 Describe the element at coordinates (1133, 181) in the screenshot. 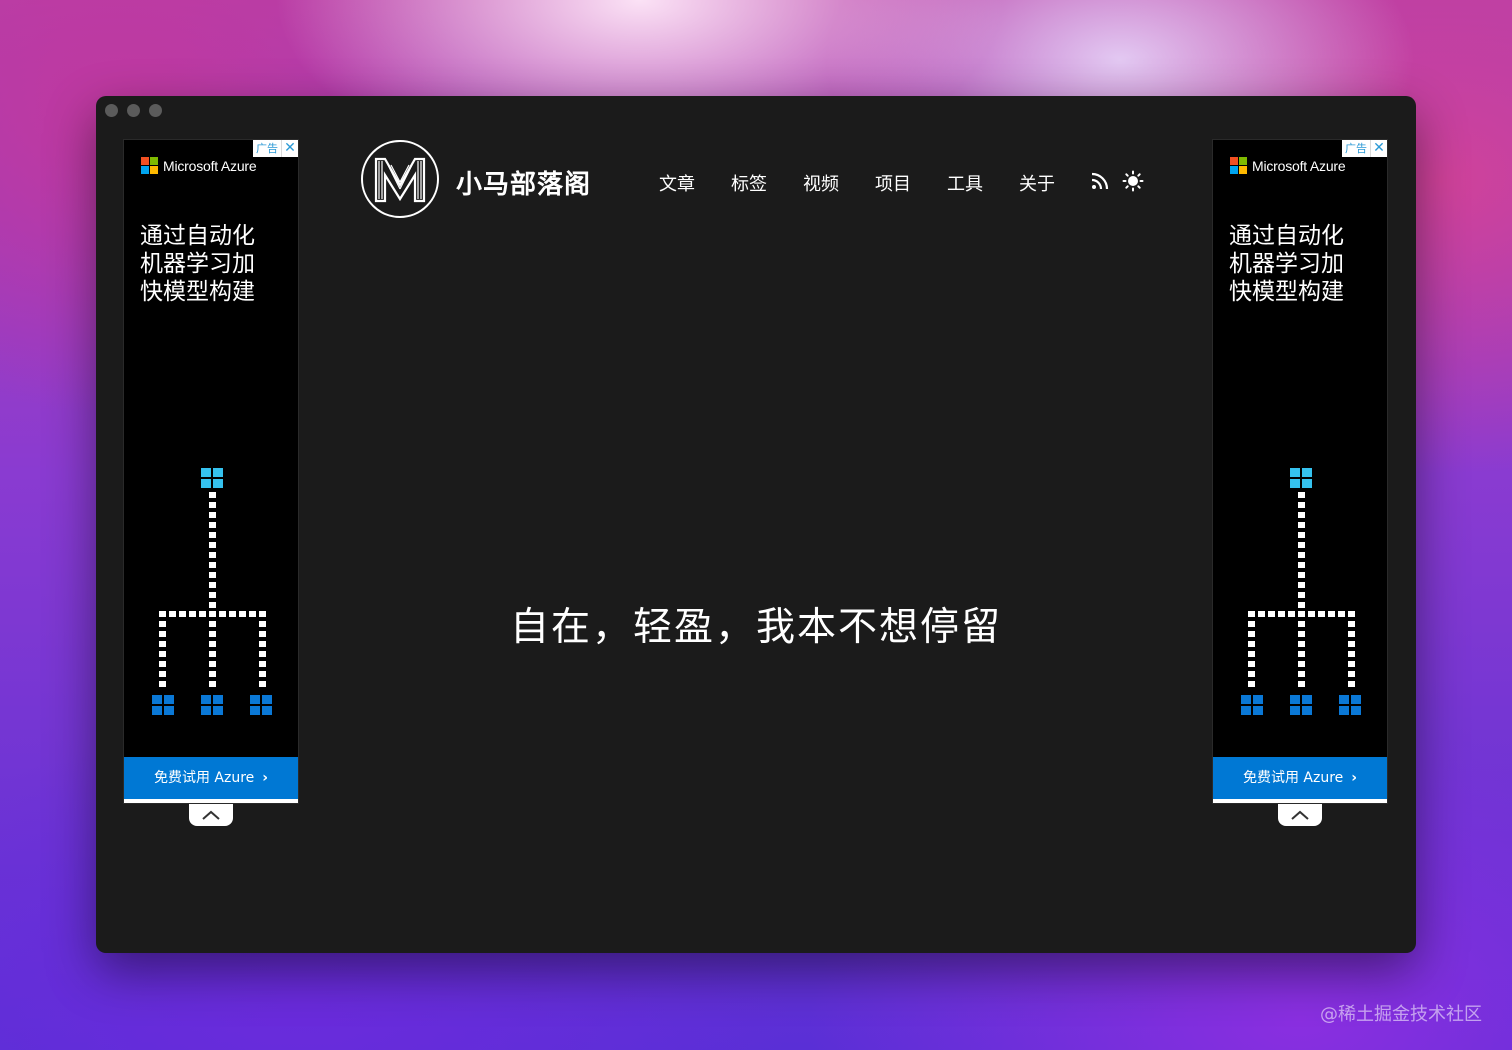

I see `sun-icon` at that location.